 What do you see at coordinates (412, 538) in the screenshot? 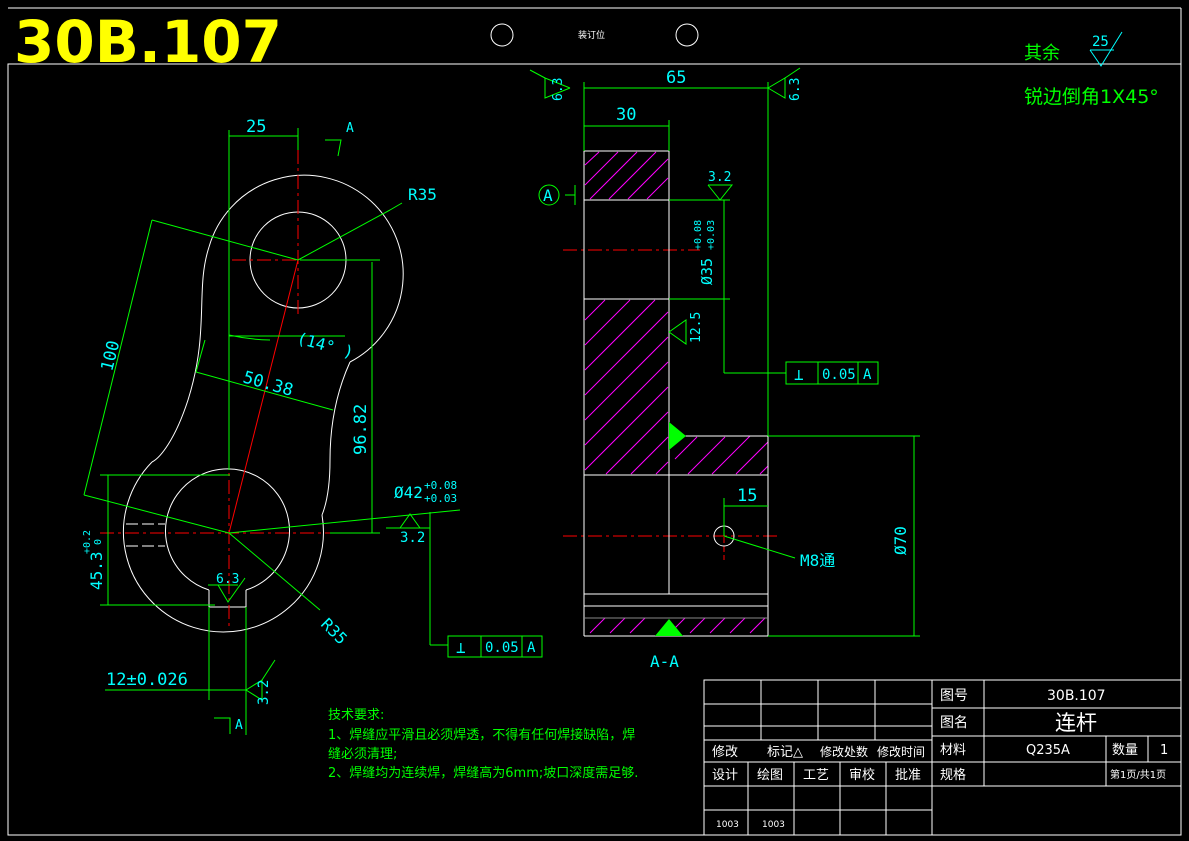
I see `rough-3-2-left: 3.2` at bounding box center [412, 538].